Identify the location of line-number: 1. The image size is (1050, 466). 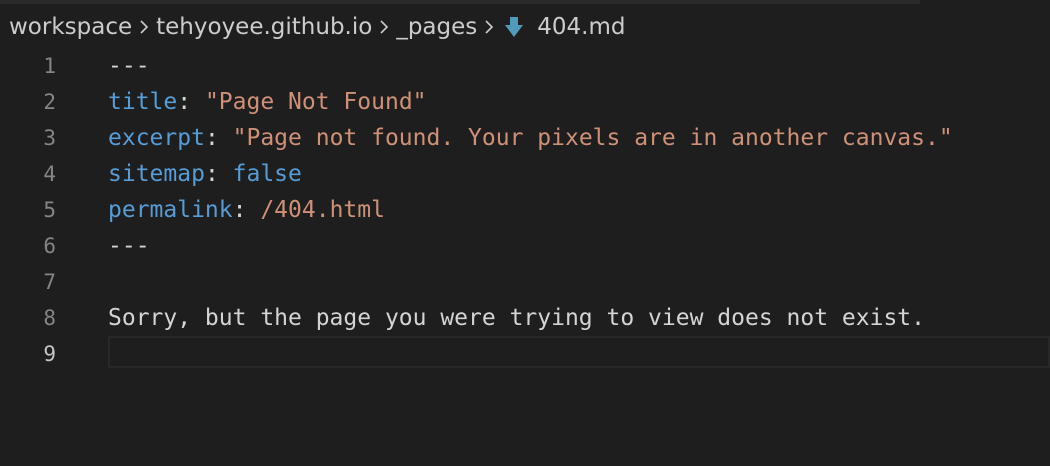
(49, 66).